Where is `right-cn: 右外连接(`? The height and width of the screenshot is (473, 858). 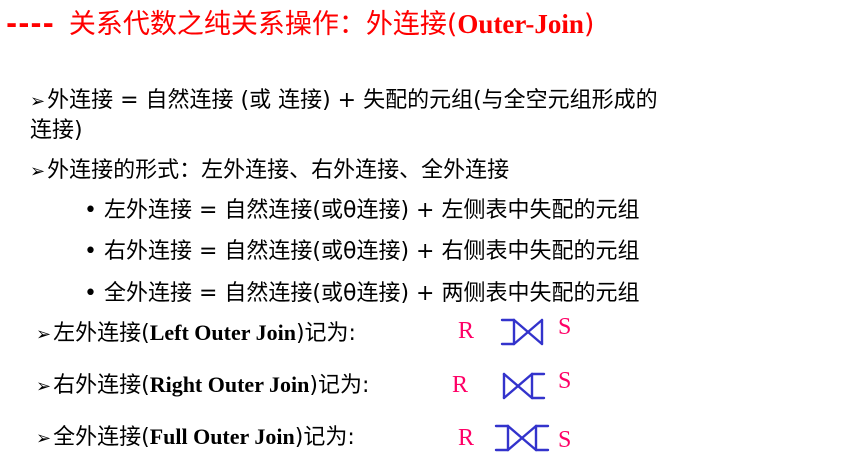 right-cn: 右外连接( is located at coordinates (101, 385).